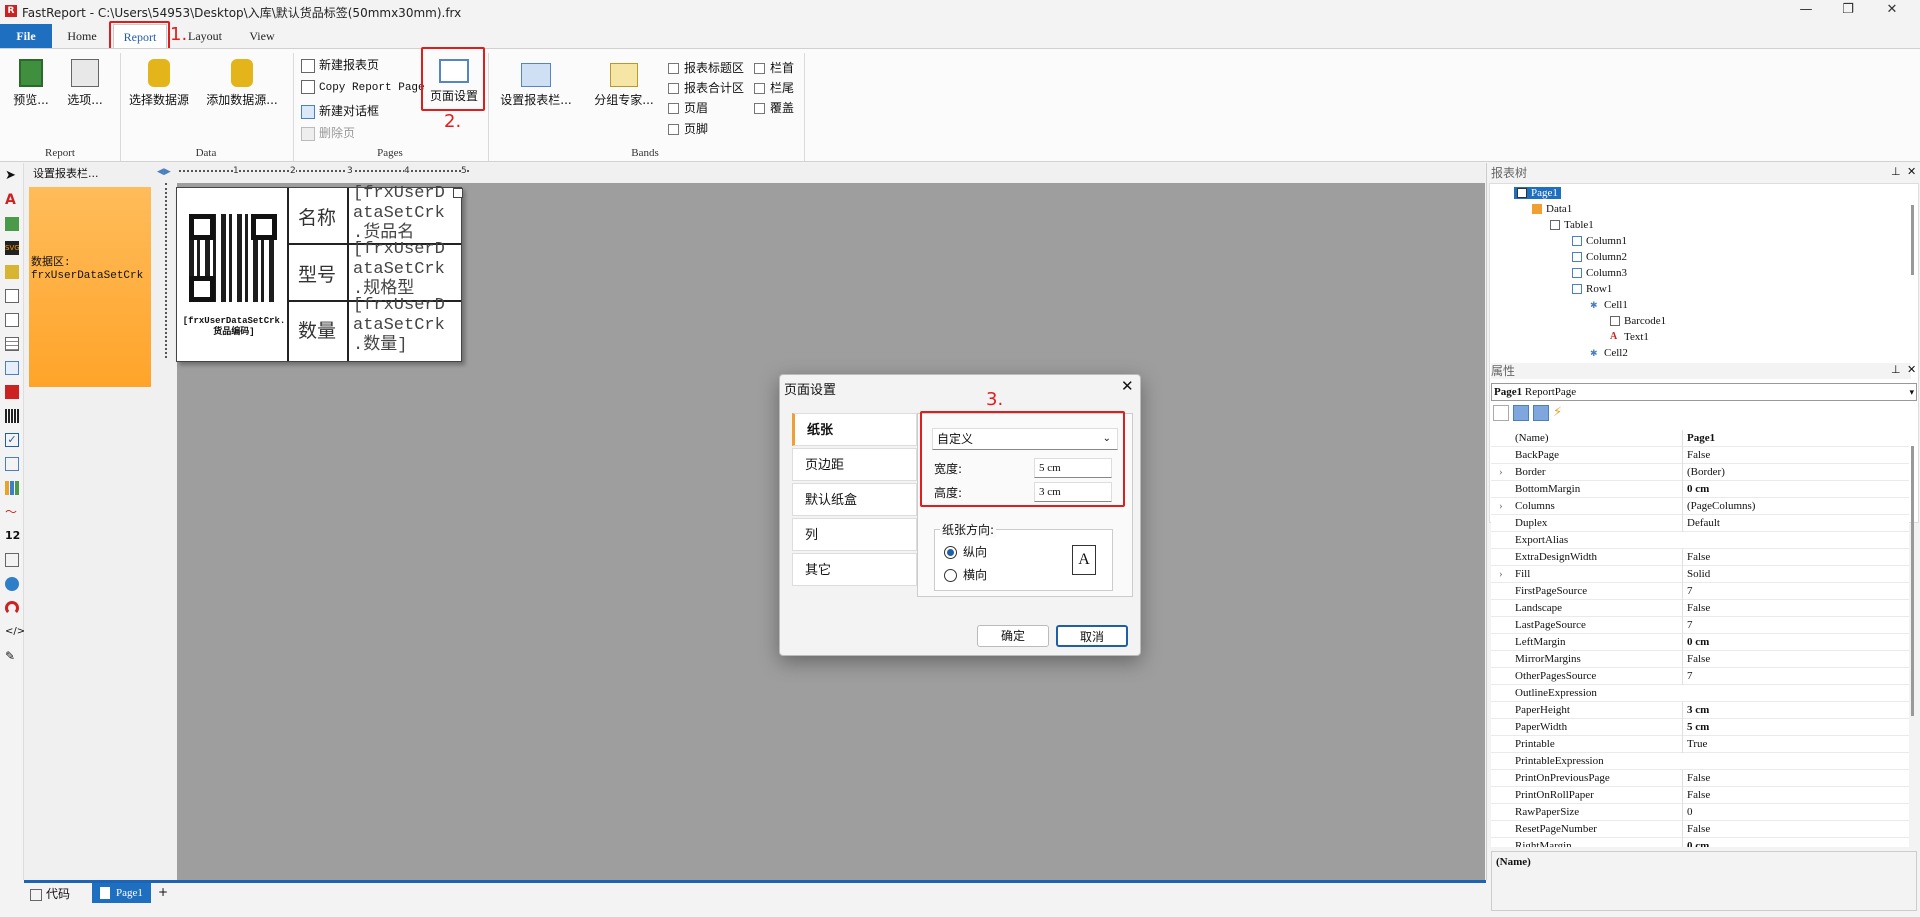 The height and width of the screenshot is (917, 1920). I want to click on property-row: LastPageSource 7, so click(1700, 625).